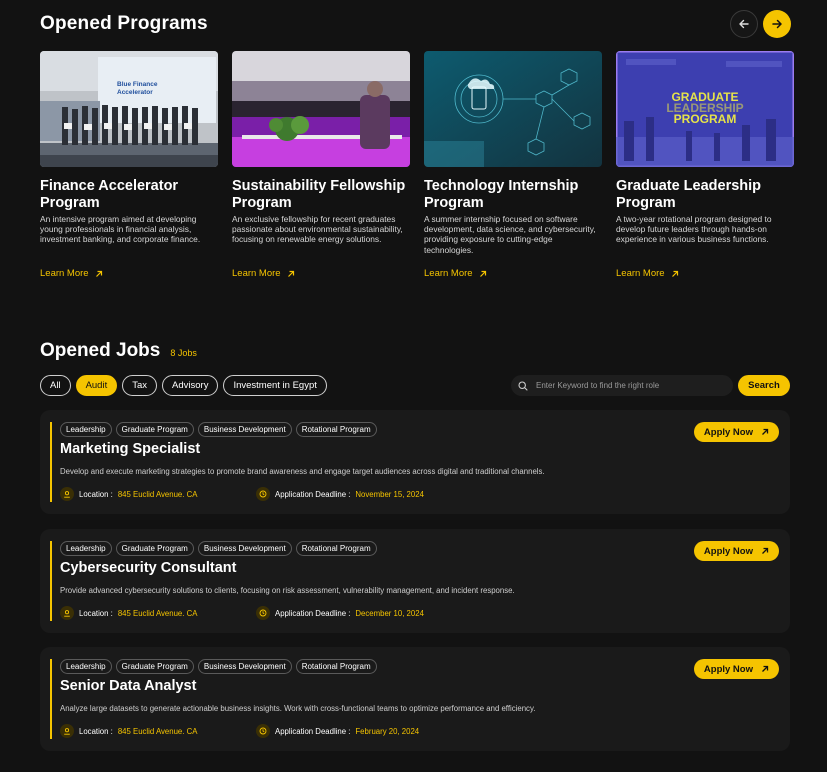  Describe the element at coordinates (631, 385) in the screenshot. I see `job-search-input` at that location.